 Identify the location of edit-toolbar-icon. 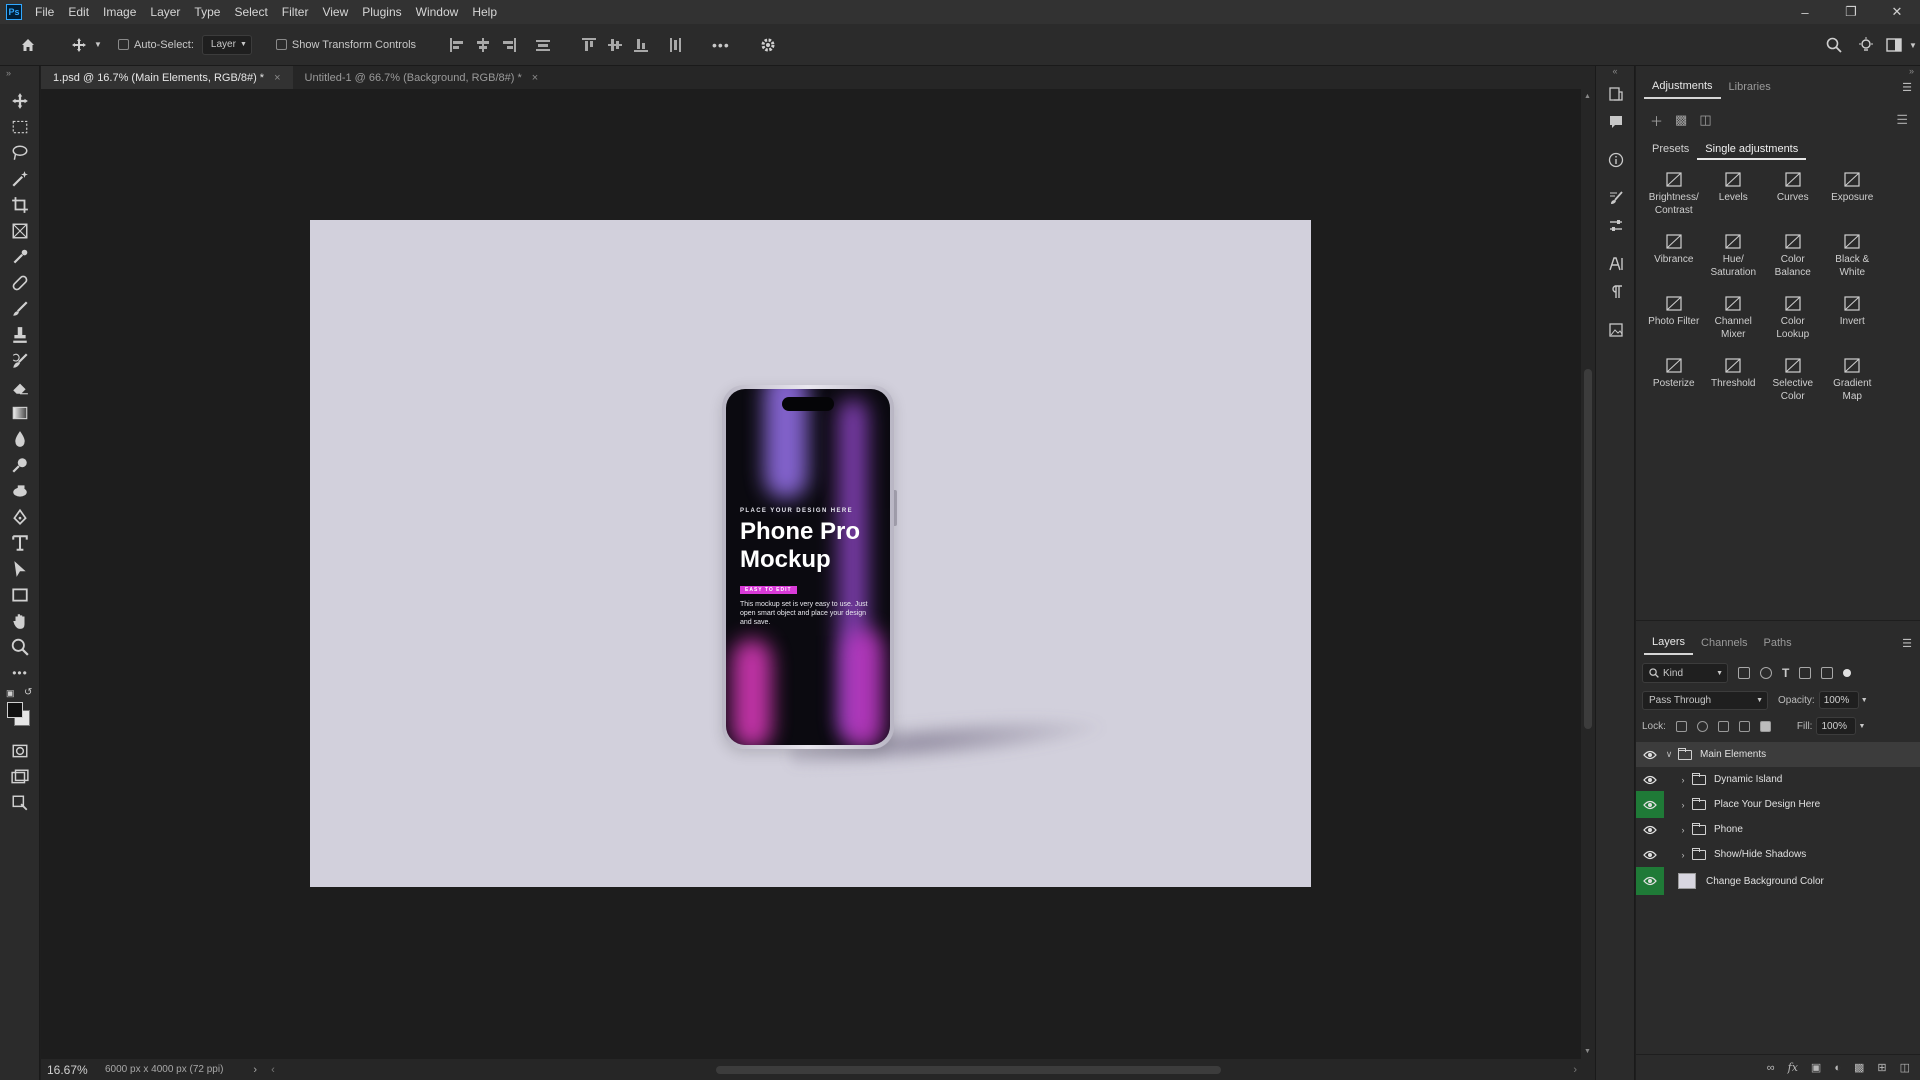
(20, 803).